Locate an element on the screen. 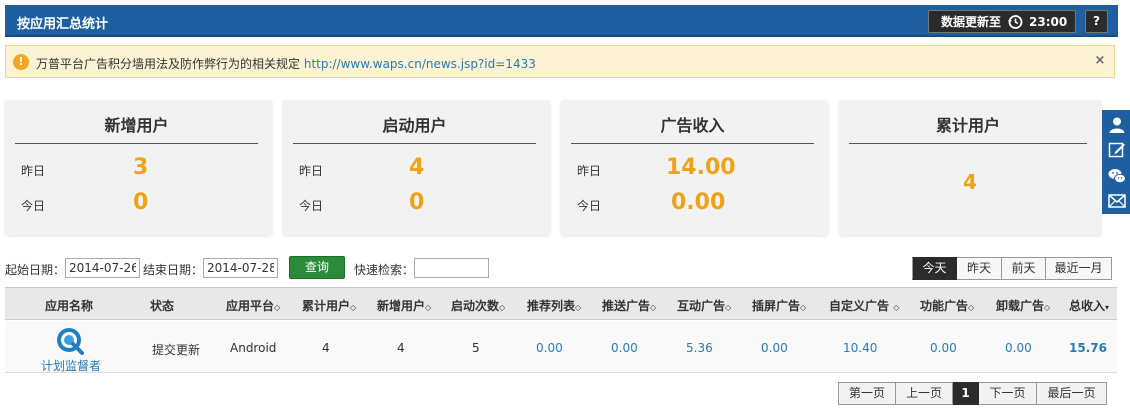 Image resolution: width=1130 pixels, height=415 pixels. query-button: 查询 is located at coordinates (317, 267).